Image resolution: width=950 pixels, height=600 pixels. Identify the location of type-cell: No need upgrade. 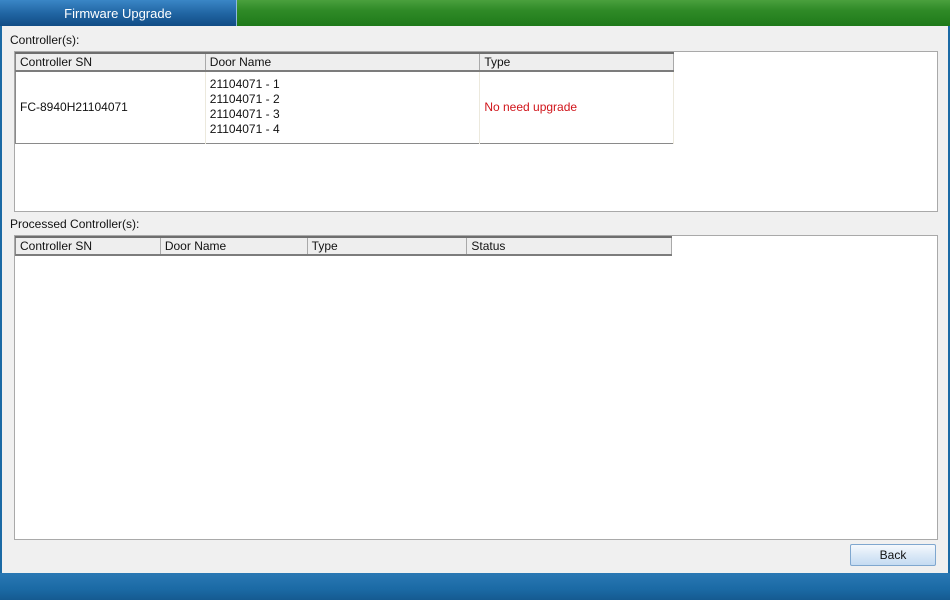
(576, 107).